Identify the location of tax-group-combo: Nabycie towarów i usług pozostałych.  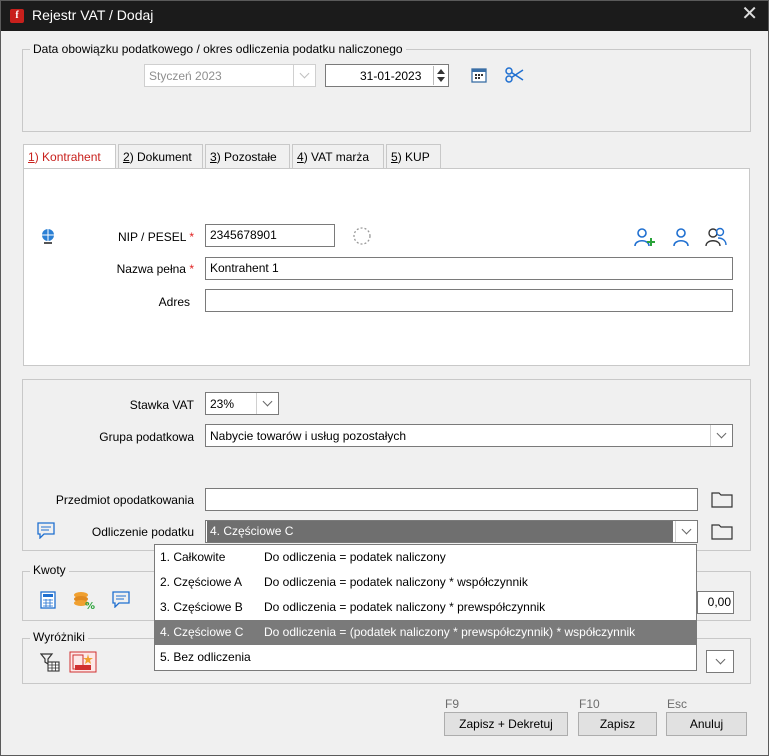
(469, 435).